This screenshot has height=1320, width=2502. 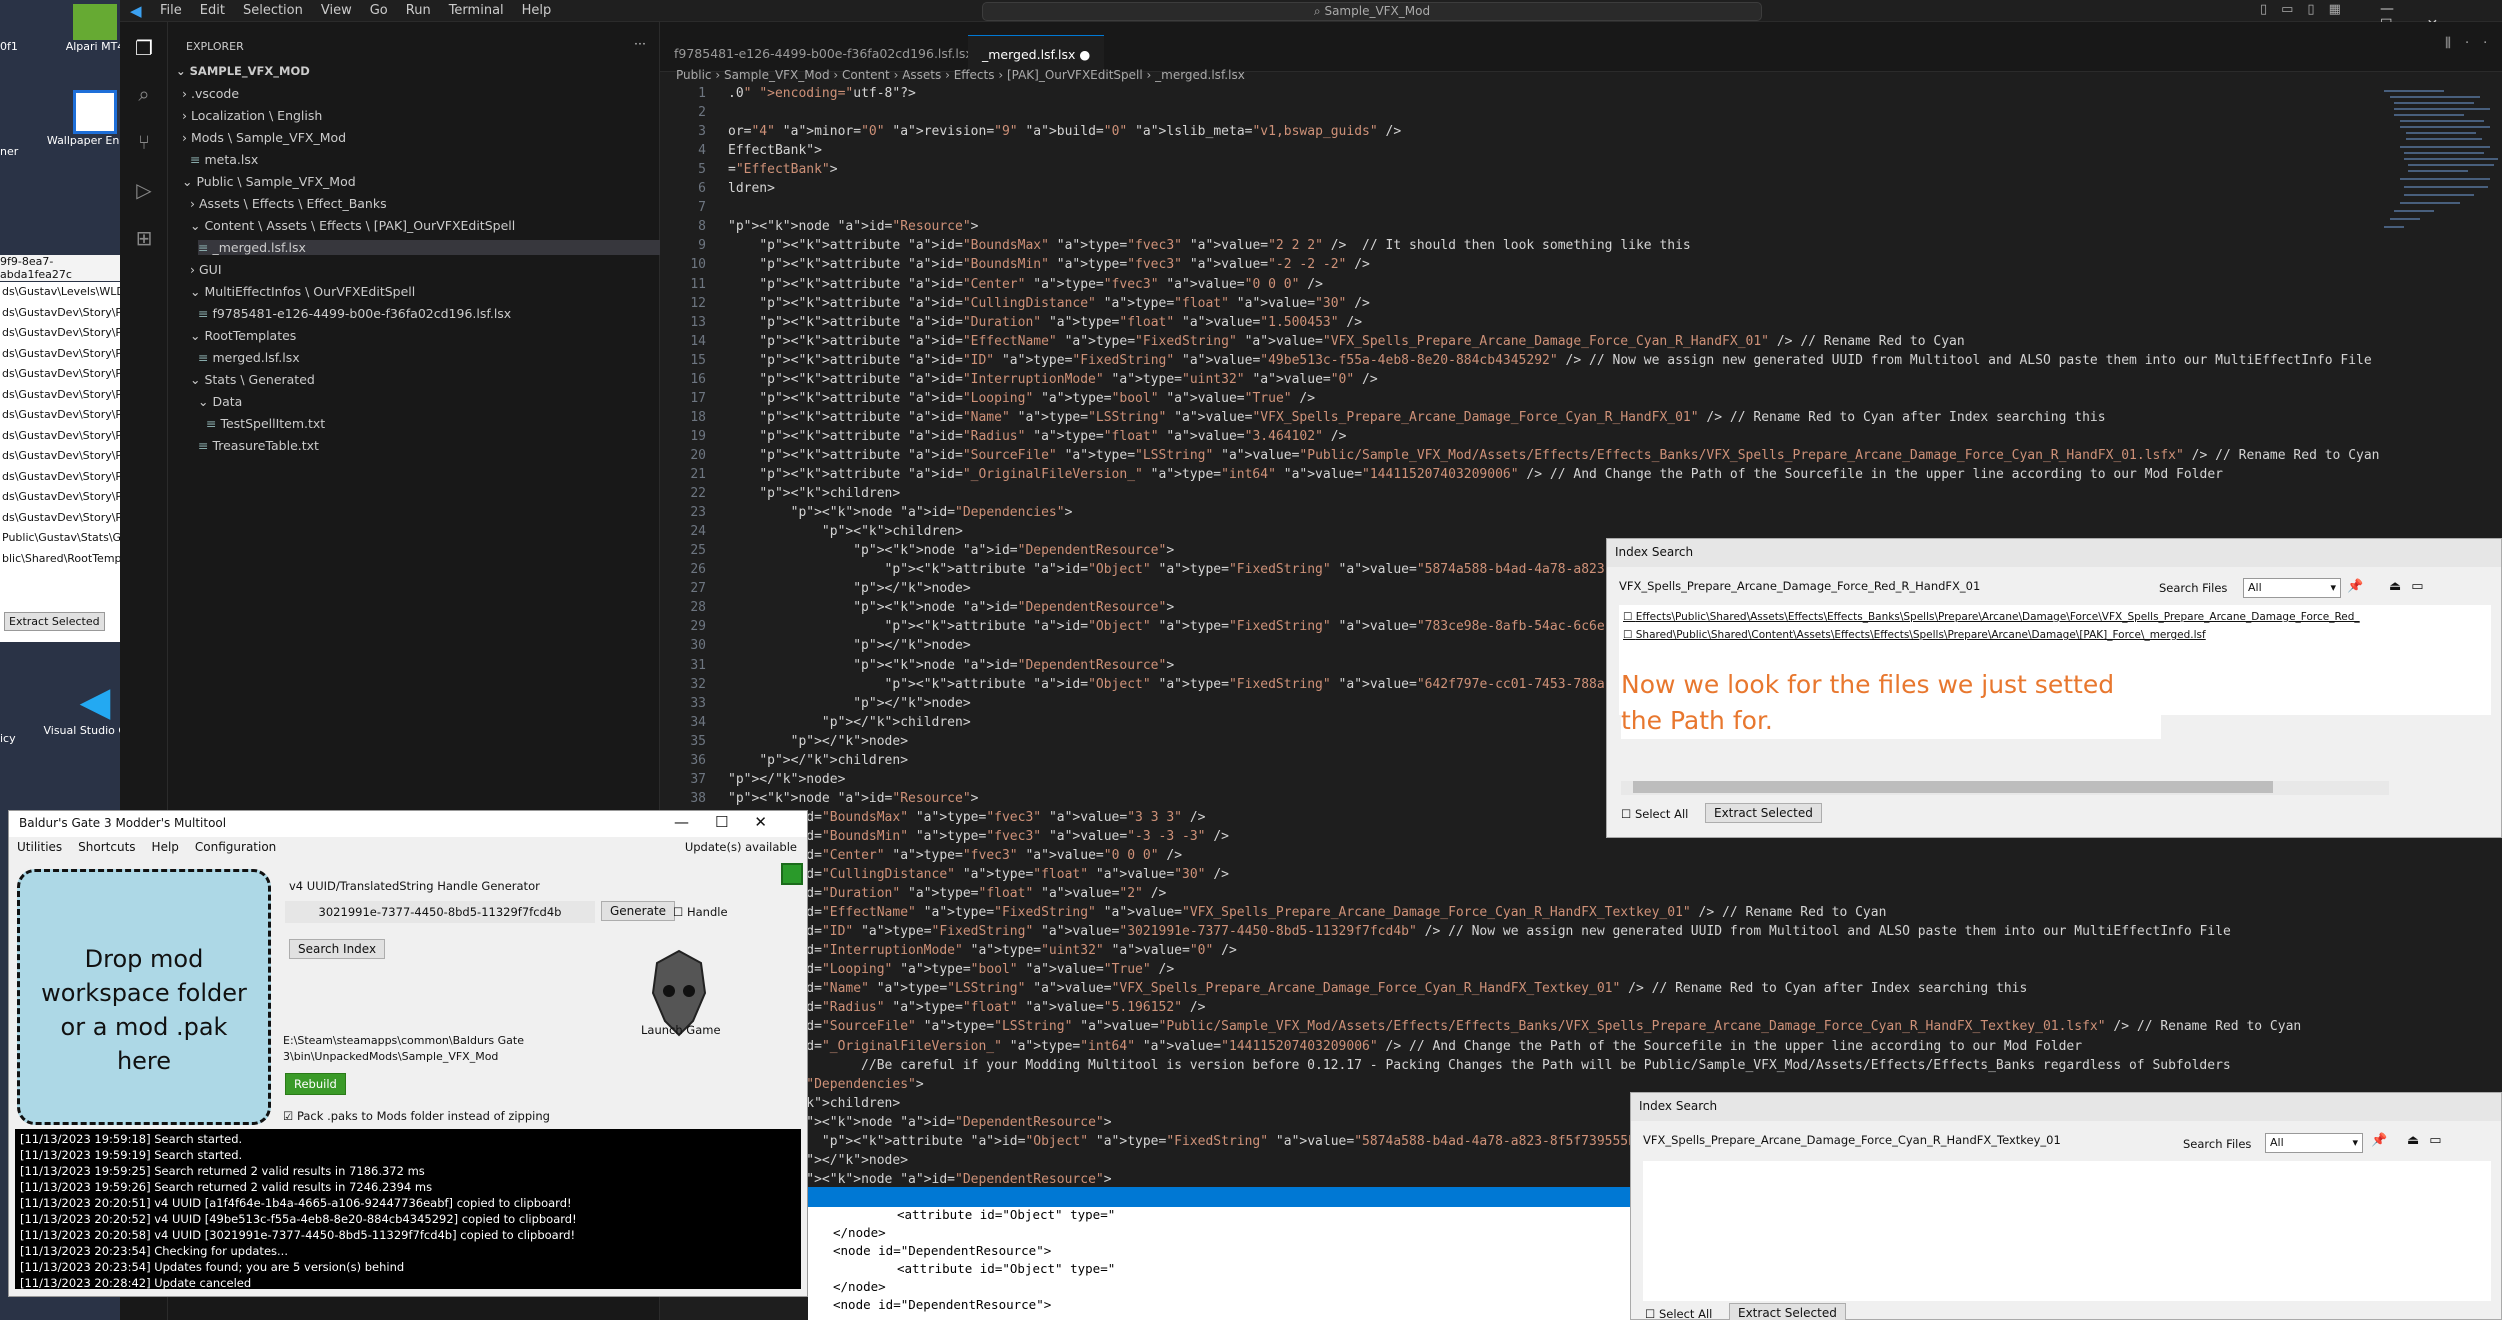 I want to click on minimap, so click(x=2440, y=186).